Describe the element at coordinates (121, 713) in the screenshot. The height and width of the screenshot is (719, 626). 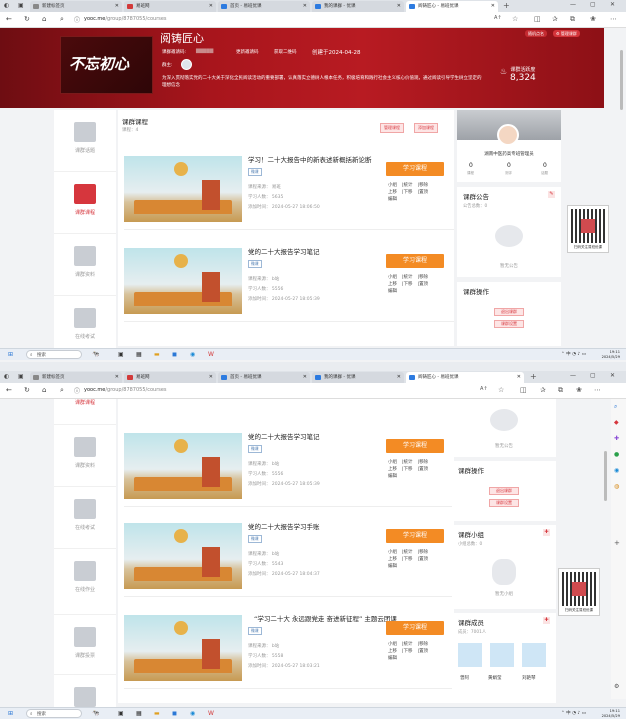
I see `taskview-icon: ▣` at that location.